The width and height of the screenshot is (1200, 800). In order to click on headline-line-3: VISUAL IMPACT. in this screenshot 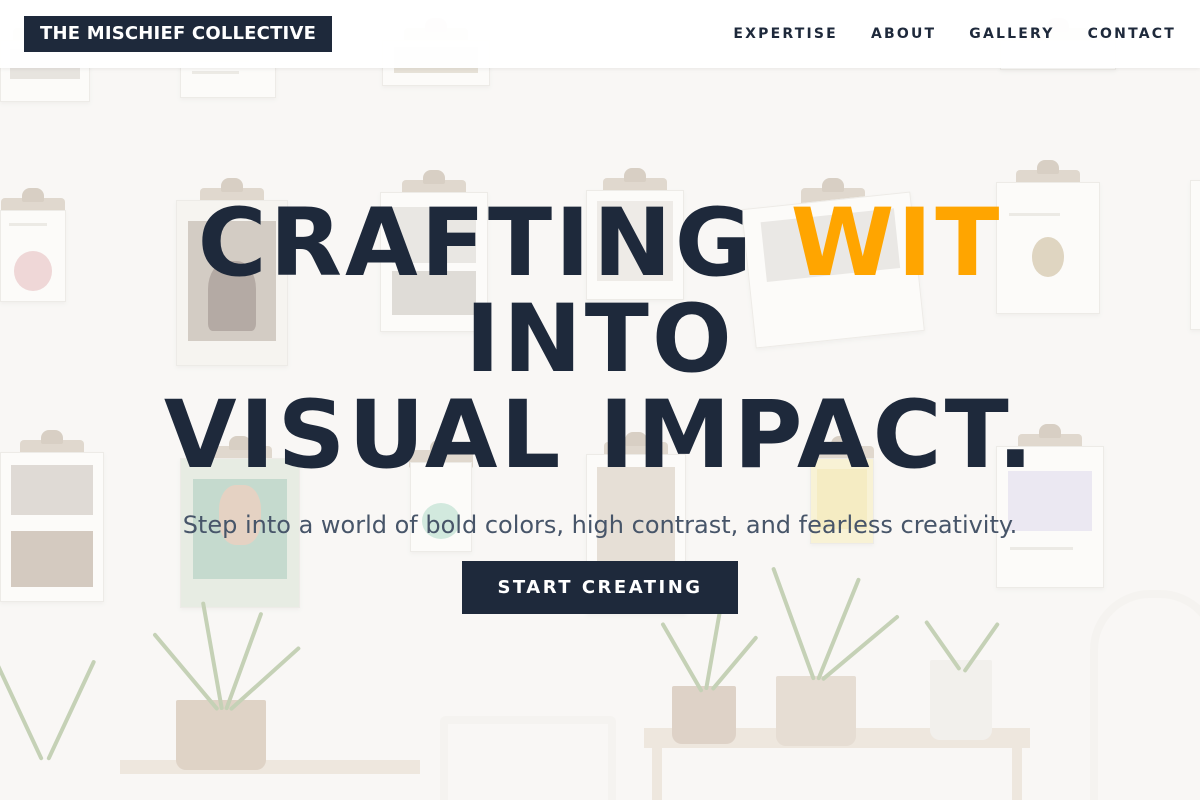, I will do `click(600, 435)`.